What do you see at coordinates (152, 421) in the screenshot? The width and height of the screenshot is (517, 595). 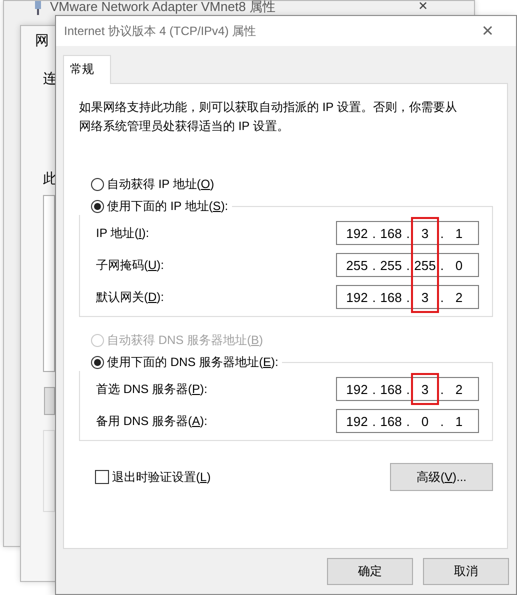 I see `field-label: 备用 DNS 服务器(A):` at bounding box center [152, 421].